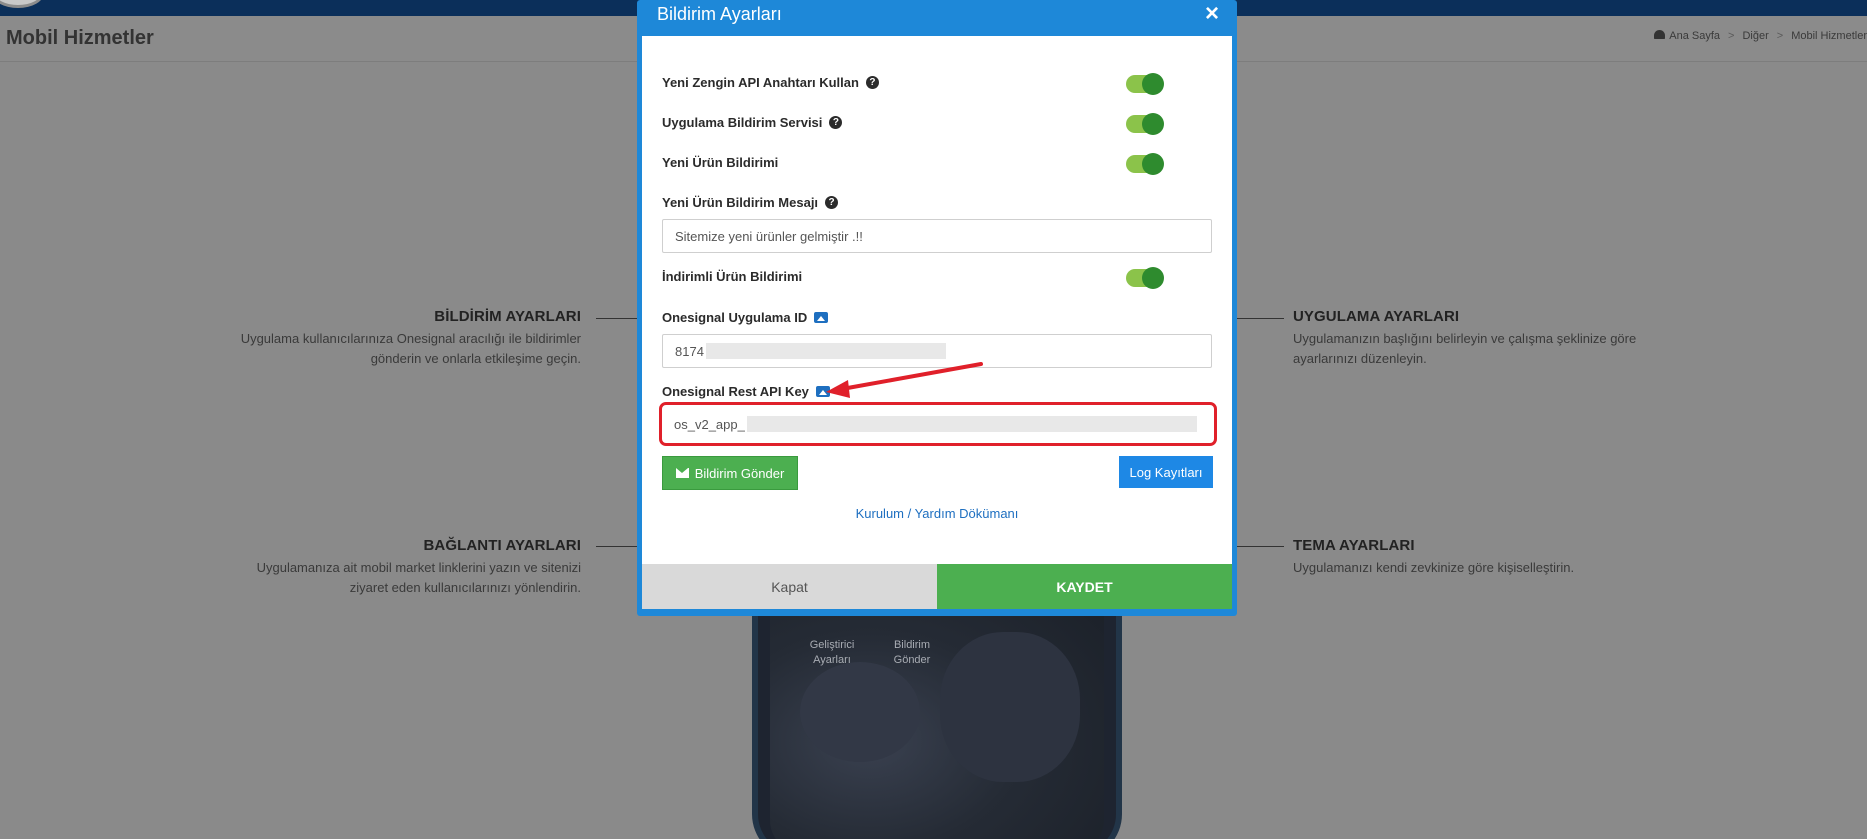 The width and height of the screenshot is (1867, 839). I want to click on toggle-rich-api-key, so click(1145, 84).